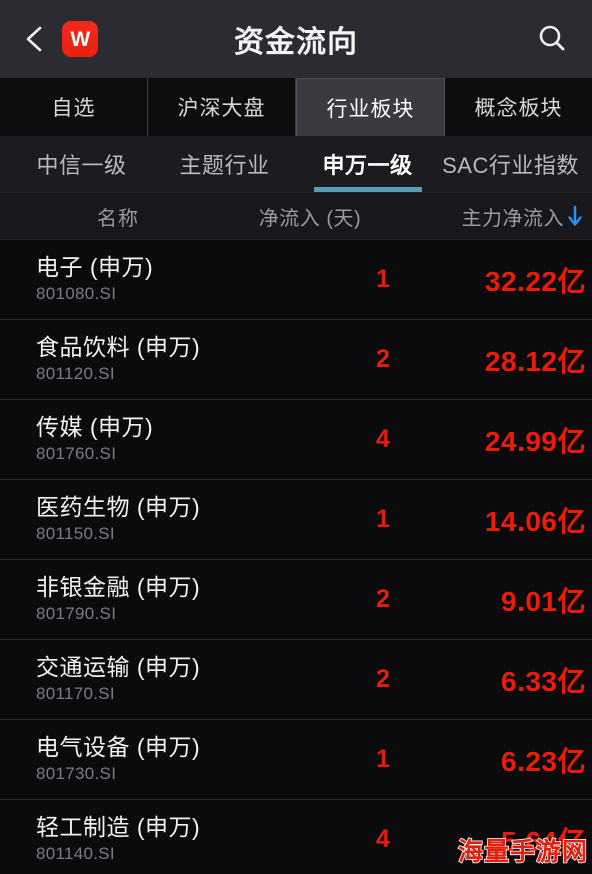 The image size is (592, 874). What do you see at coordinates (118, 506) in the screenshot?
I see `row-sector-name: 医药生物 (申万)` at bounding box center [118, 506].